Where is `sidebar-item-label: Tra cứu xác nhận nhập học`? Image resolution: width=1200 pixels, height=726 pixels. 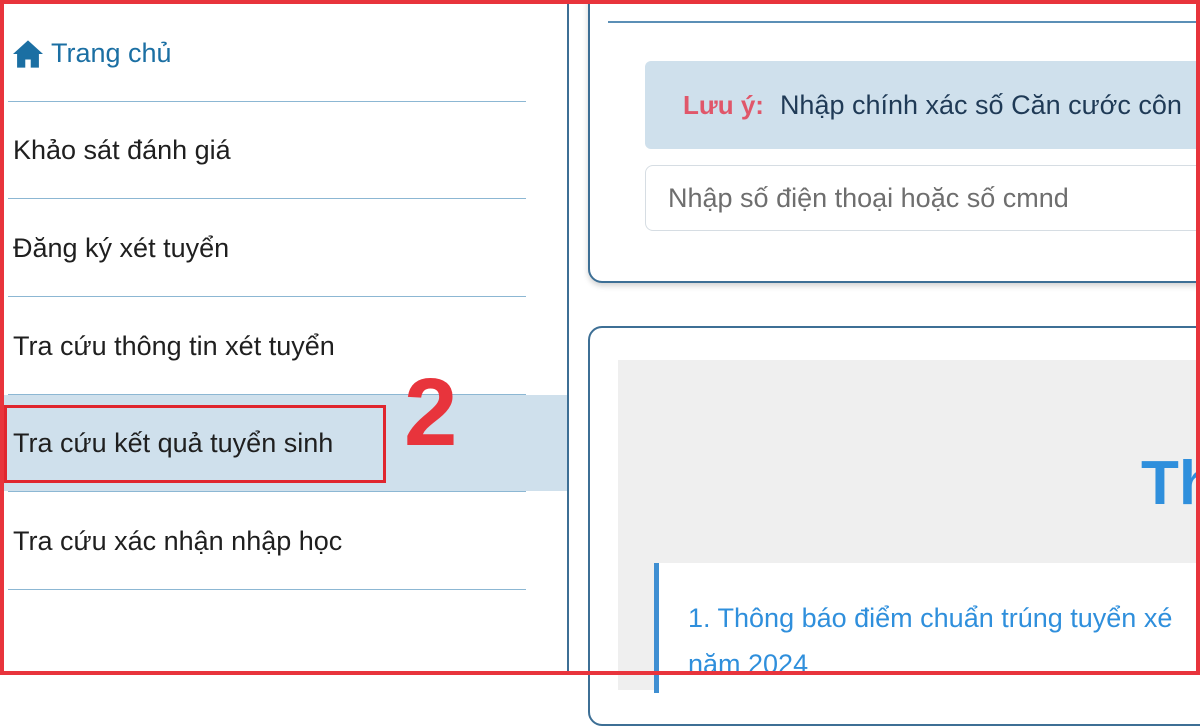
sidebar-item-label: Tra cứu xác nhận nhập học is located at coordinates (178, 541).